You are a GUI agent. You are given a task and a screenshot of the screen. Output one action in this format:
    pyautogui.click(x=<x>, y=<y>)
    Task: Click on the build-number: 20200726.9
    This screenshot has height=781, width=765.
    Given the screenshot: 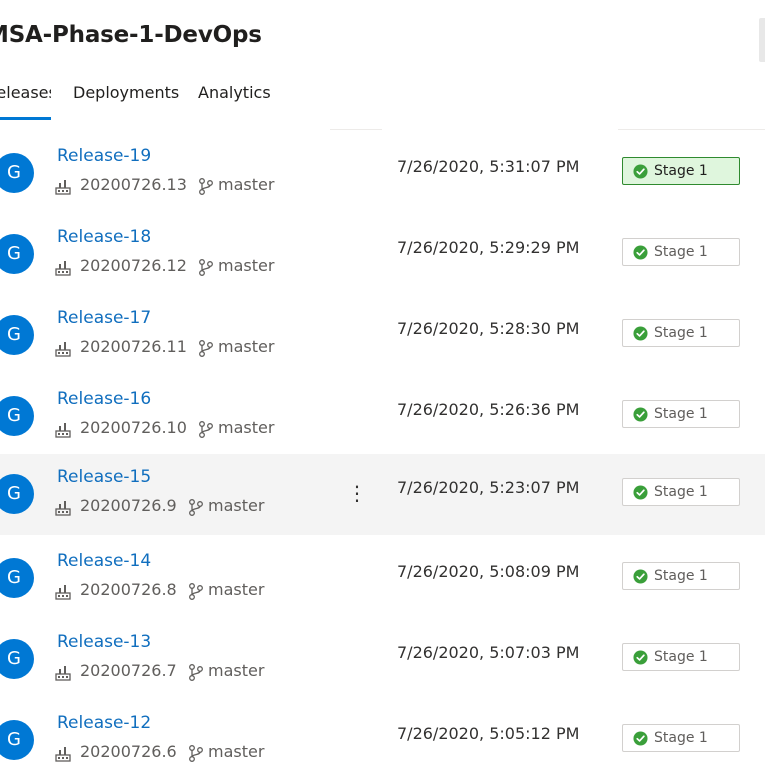 What is the action you would take?
    pyautogui.click(x=128, y=505)
    